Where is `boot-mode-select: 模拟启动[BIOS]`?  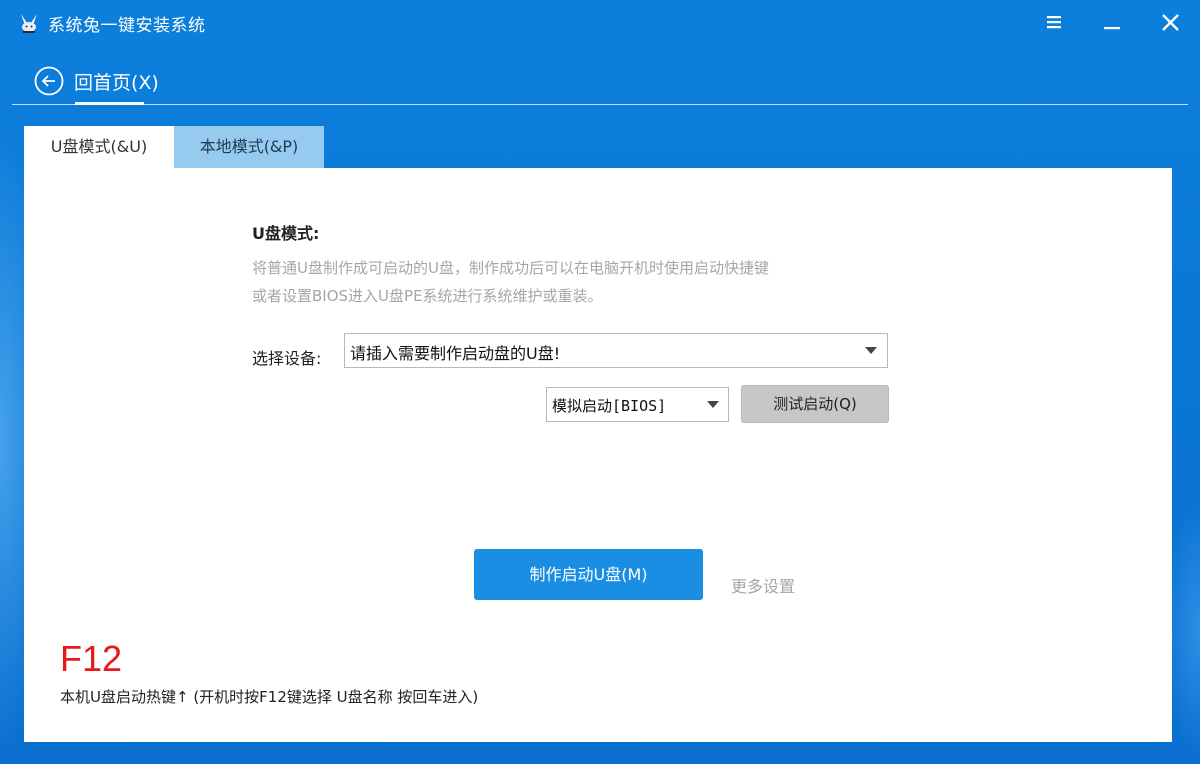 boot-mode-select: 模拟启动[BIOS] is located at coordinates (637, 404).